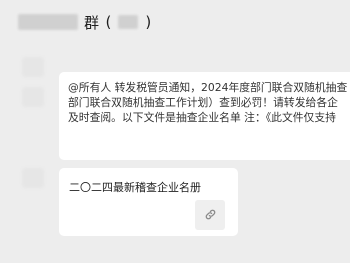 This screenshot has width=350, height=263. Describe the element at coordinates (148, 22) in the screenshot. I see `right-paren: )` at that location.